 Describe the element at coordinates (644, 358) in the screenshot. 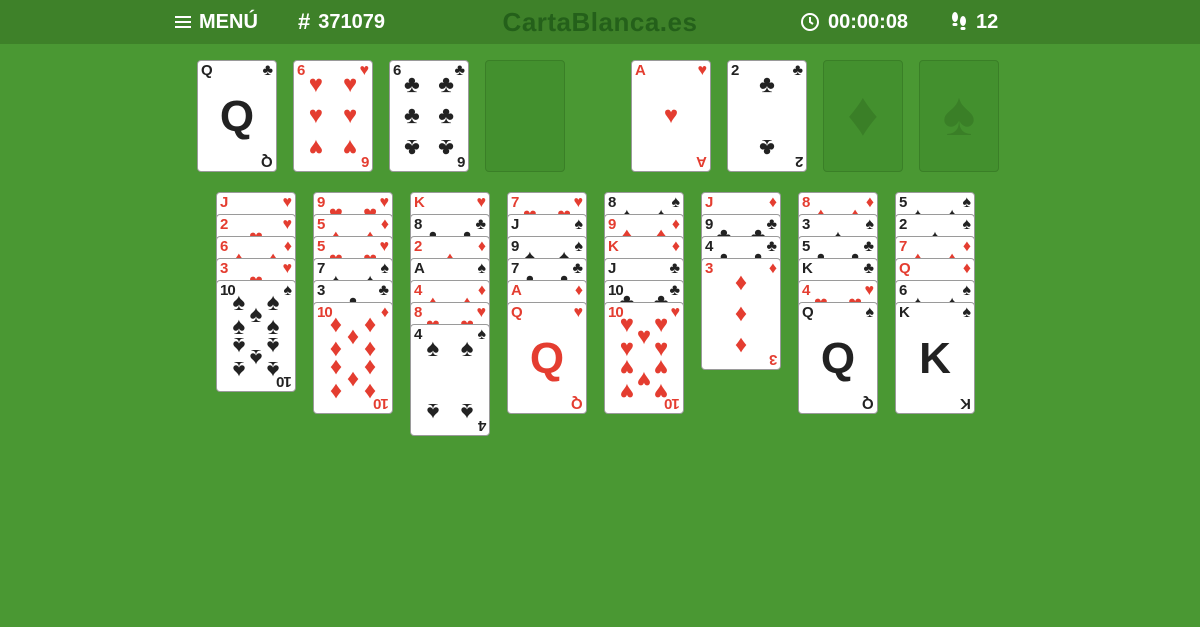

I see `card-10-of-hearts: 10 ♥ 10 ♥ ♥ ♥ ♥ ♥ ♥ ♥ ♥ ♥ ♥` at that location.